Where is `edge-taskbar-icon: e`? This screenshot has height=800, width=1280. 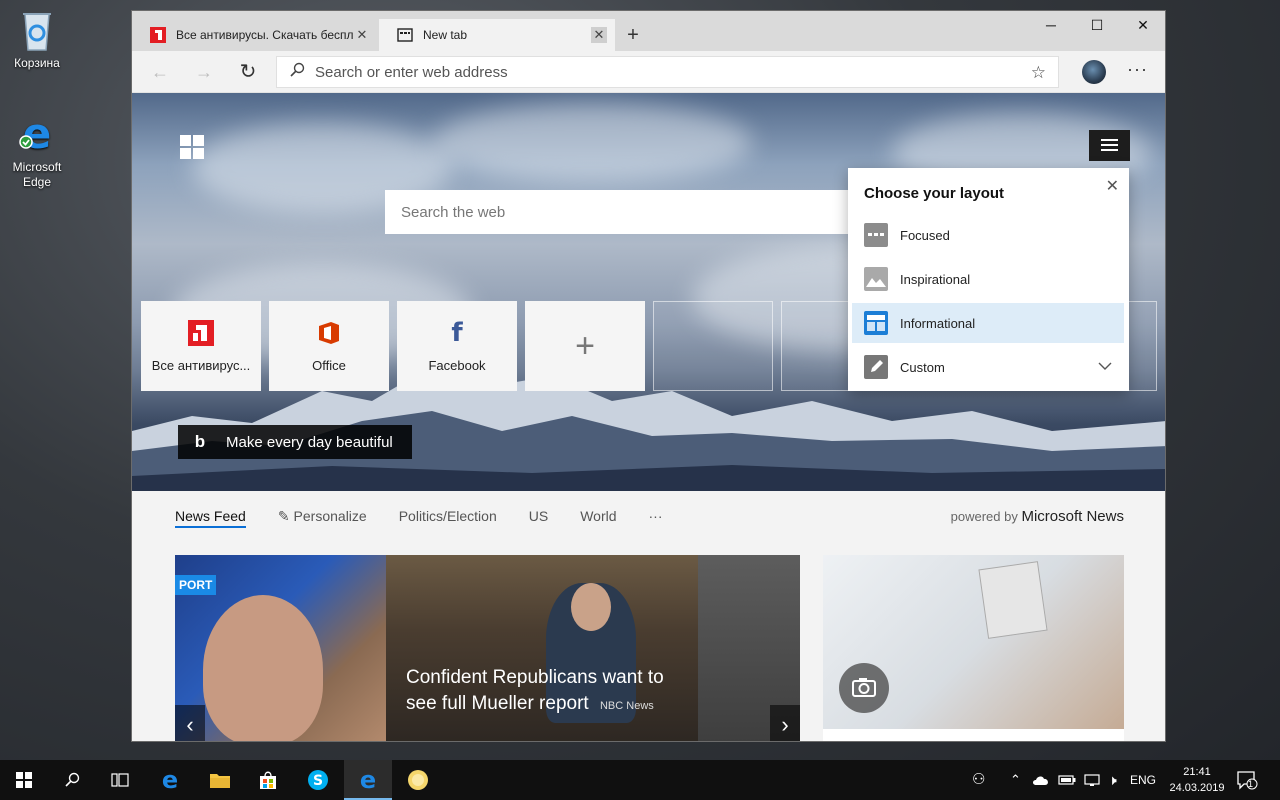 edge-taskbar-icon: e is located at coordinates (170, 780).